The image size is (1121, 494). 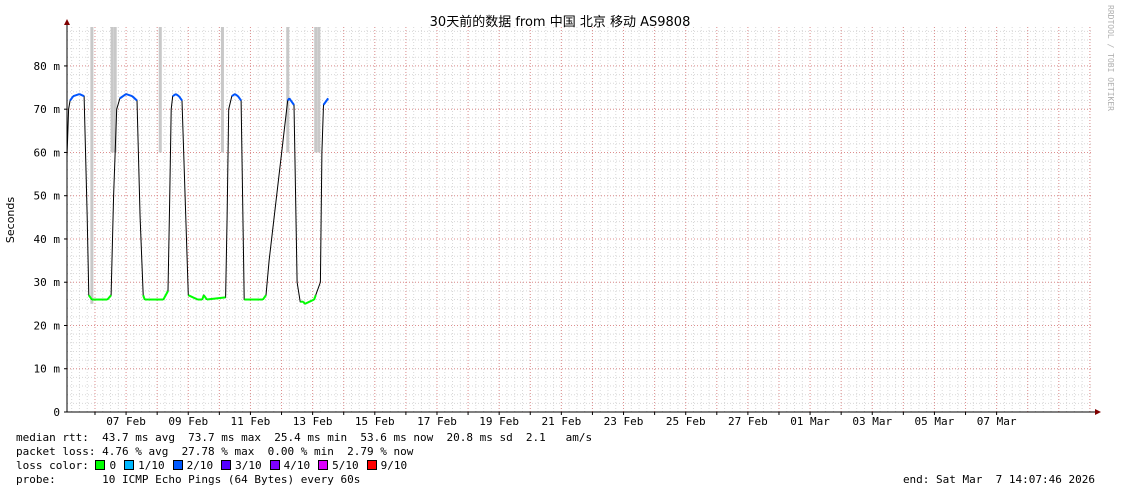 I want to click on x-tick-label: 03 Mar, so click(x=872, y=421).